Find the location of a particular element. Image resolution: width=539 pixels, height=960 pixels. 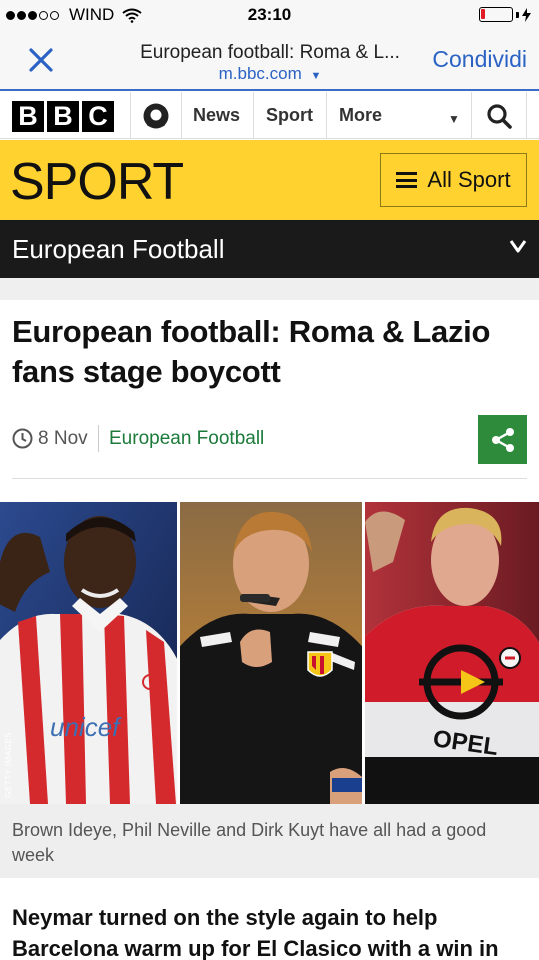

battery-indicator is located at coordinates (505, 14).